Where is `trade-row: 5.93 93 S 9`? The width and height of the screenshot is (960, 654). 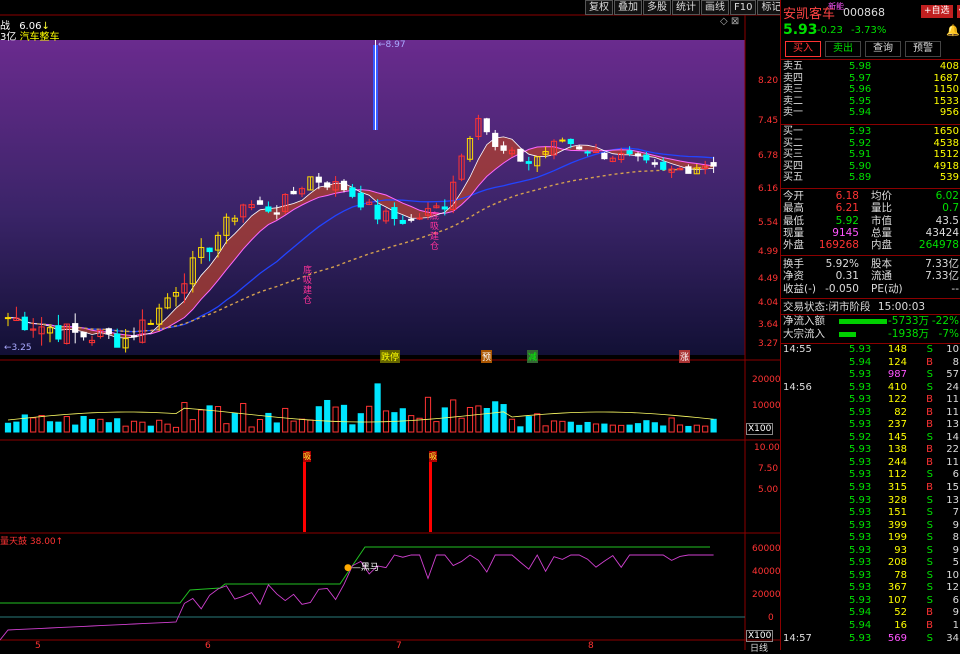
trade-row: 5.93 93 S 9 is located at coordinates (871, 551).